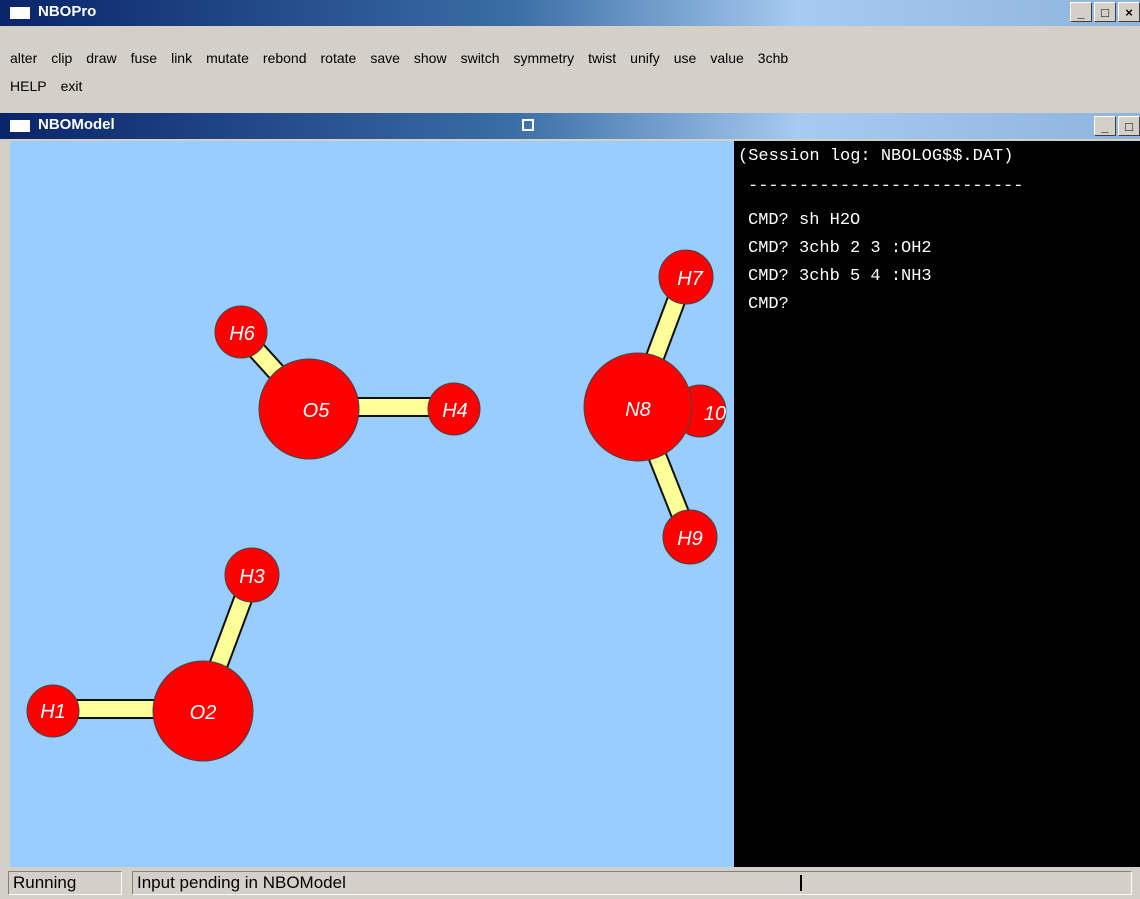  I want to click on atom-h6: H6, so click(241, 332).